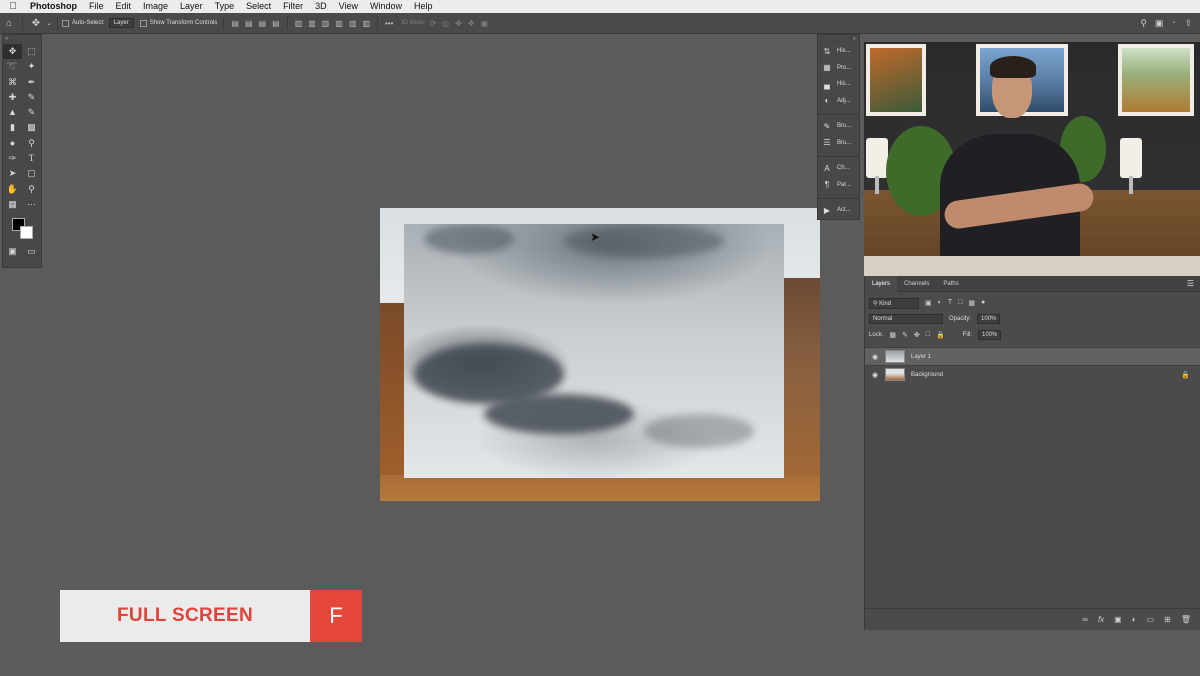 Image resolution: width=1200 pixels, height=676 pixels. Describe the element at coordinates (990, 335) in the screenshot. I see `fill-input: 100%` at that location.